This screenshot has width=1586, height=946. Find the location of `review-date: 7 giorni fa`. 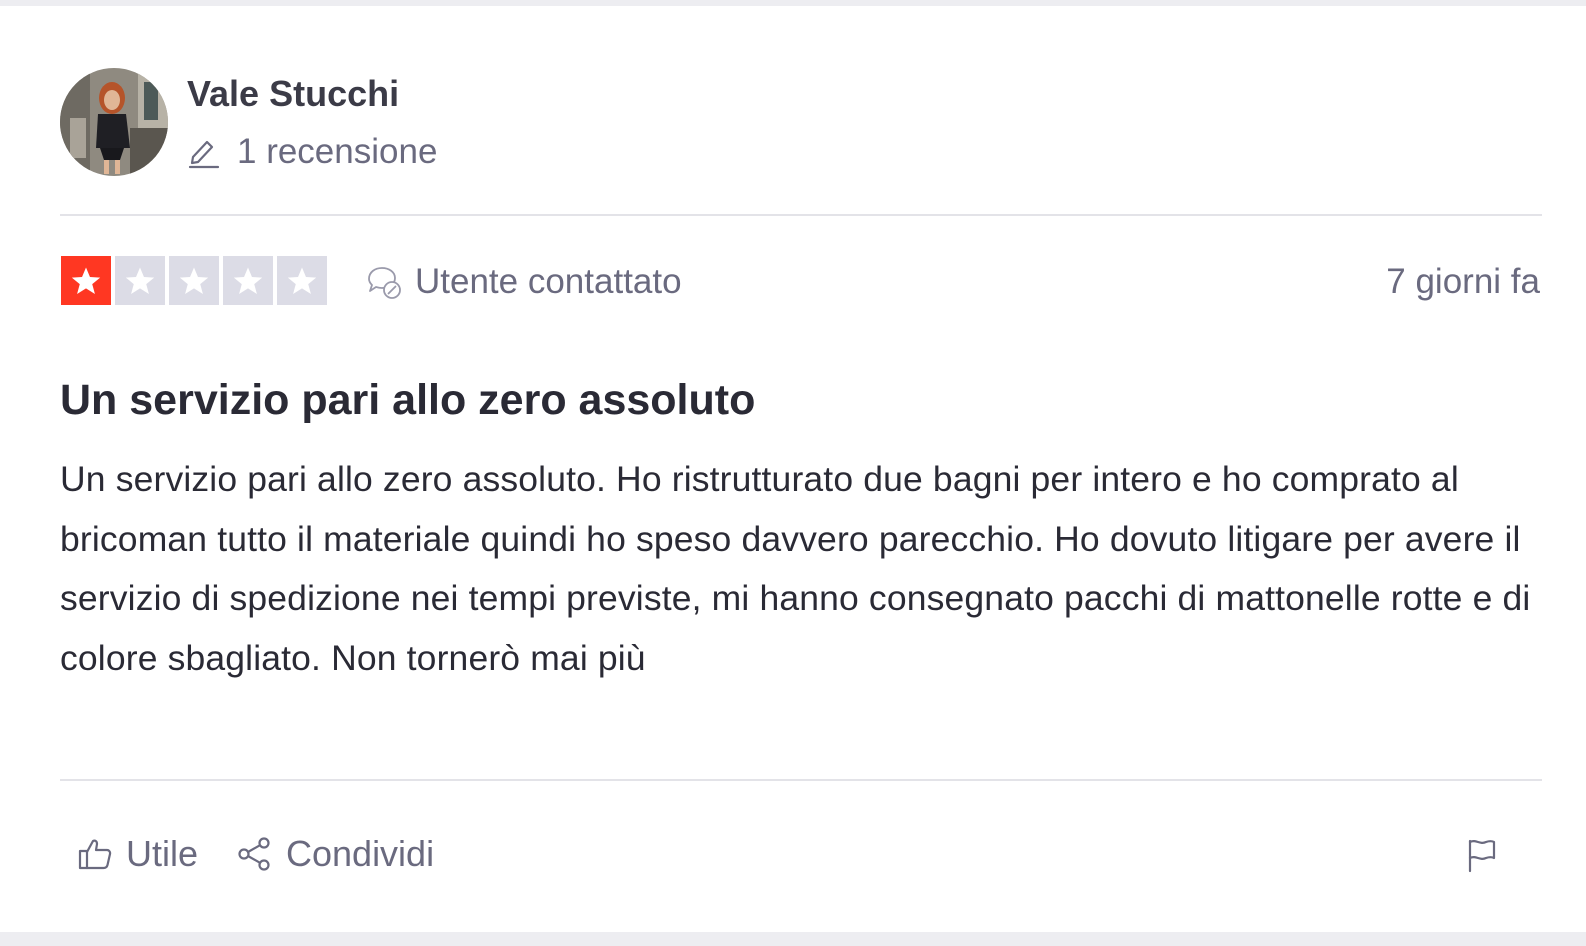

review-date: 7 giorni fa is located at coordinates (1463, 281).